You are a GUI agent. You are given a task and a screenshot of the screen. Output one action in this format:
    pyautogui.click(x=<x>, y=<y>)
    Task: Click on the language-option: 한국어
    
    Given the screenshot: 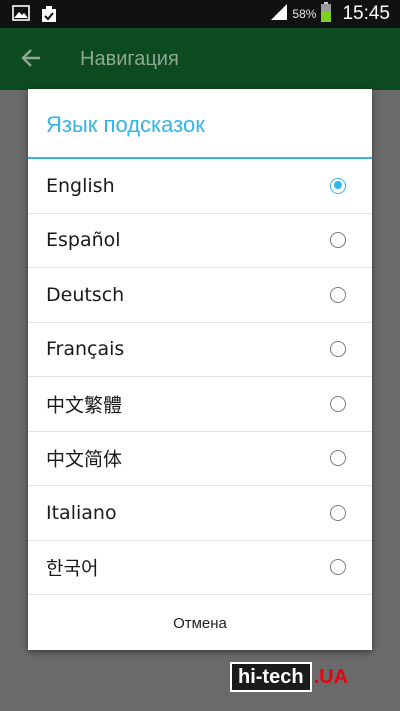 What is the action you would take?
    pyautogui.click(x=200, y=568)
    